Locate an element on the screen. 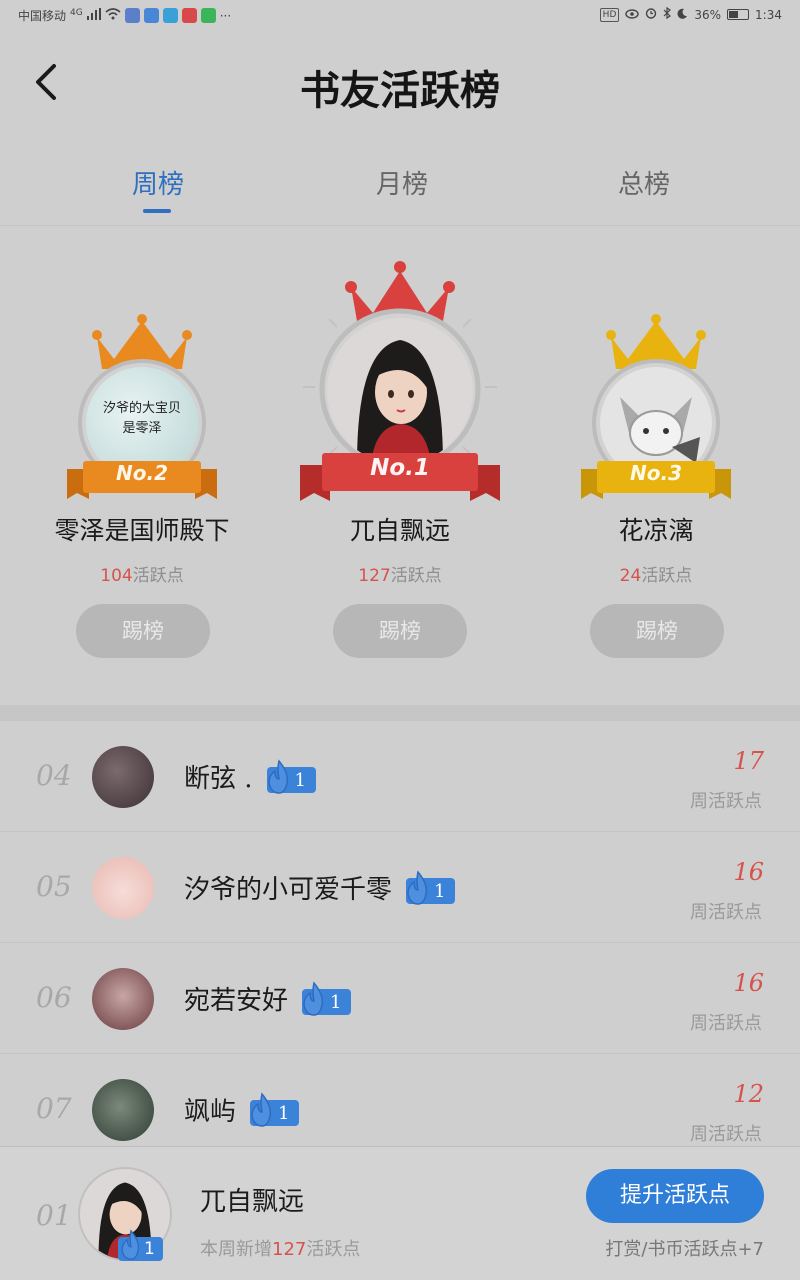 The height and width of the screenshot is (1280, 800). podium-rank-3: No.3 花凉漓 24活跃点 踢榜 is located at coordinates (656, 466).